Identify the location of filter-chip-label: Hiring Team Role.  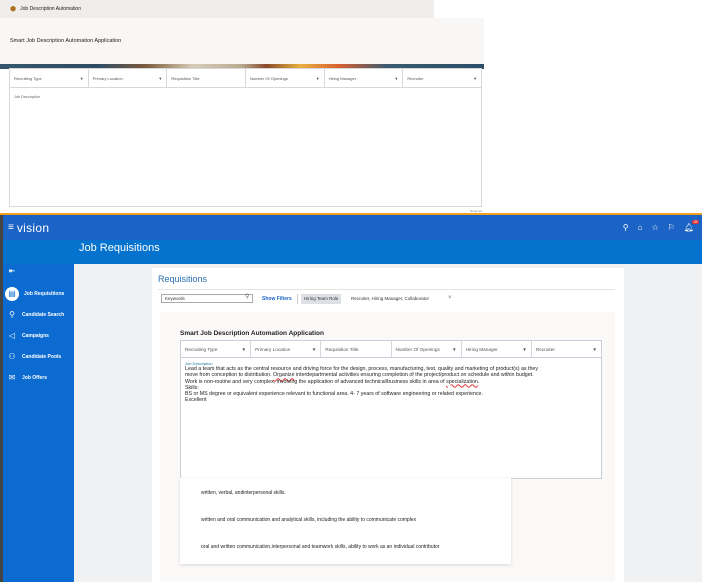
(321, 299).